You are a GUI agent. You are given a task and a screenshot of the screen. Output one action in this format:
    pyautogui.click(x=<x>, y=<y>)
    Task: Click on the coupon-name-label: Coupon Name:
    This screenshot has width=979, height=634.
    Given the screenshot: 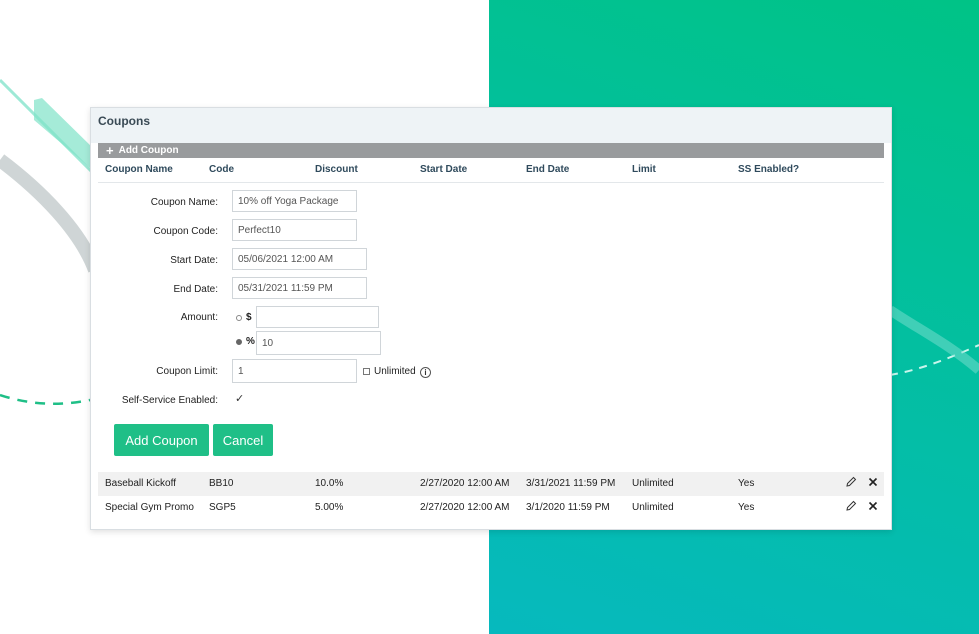 What is the action you would take?
    pyautogui.click(x=184, y=202)
    